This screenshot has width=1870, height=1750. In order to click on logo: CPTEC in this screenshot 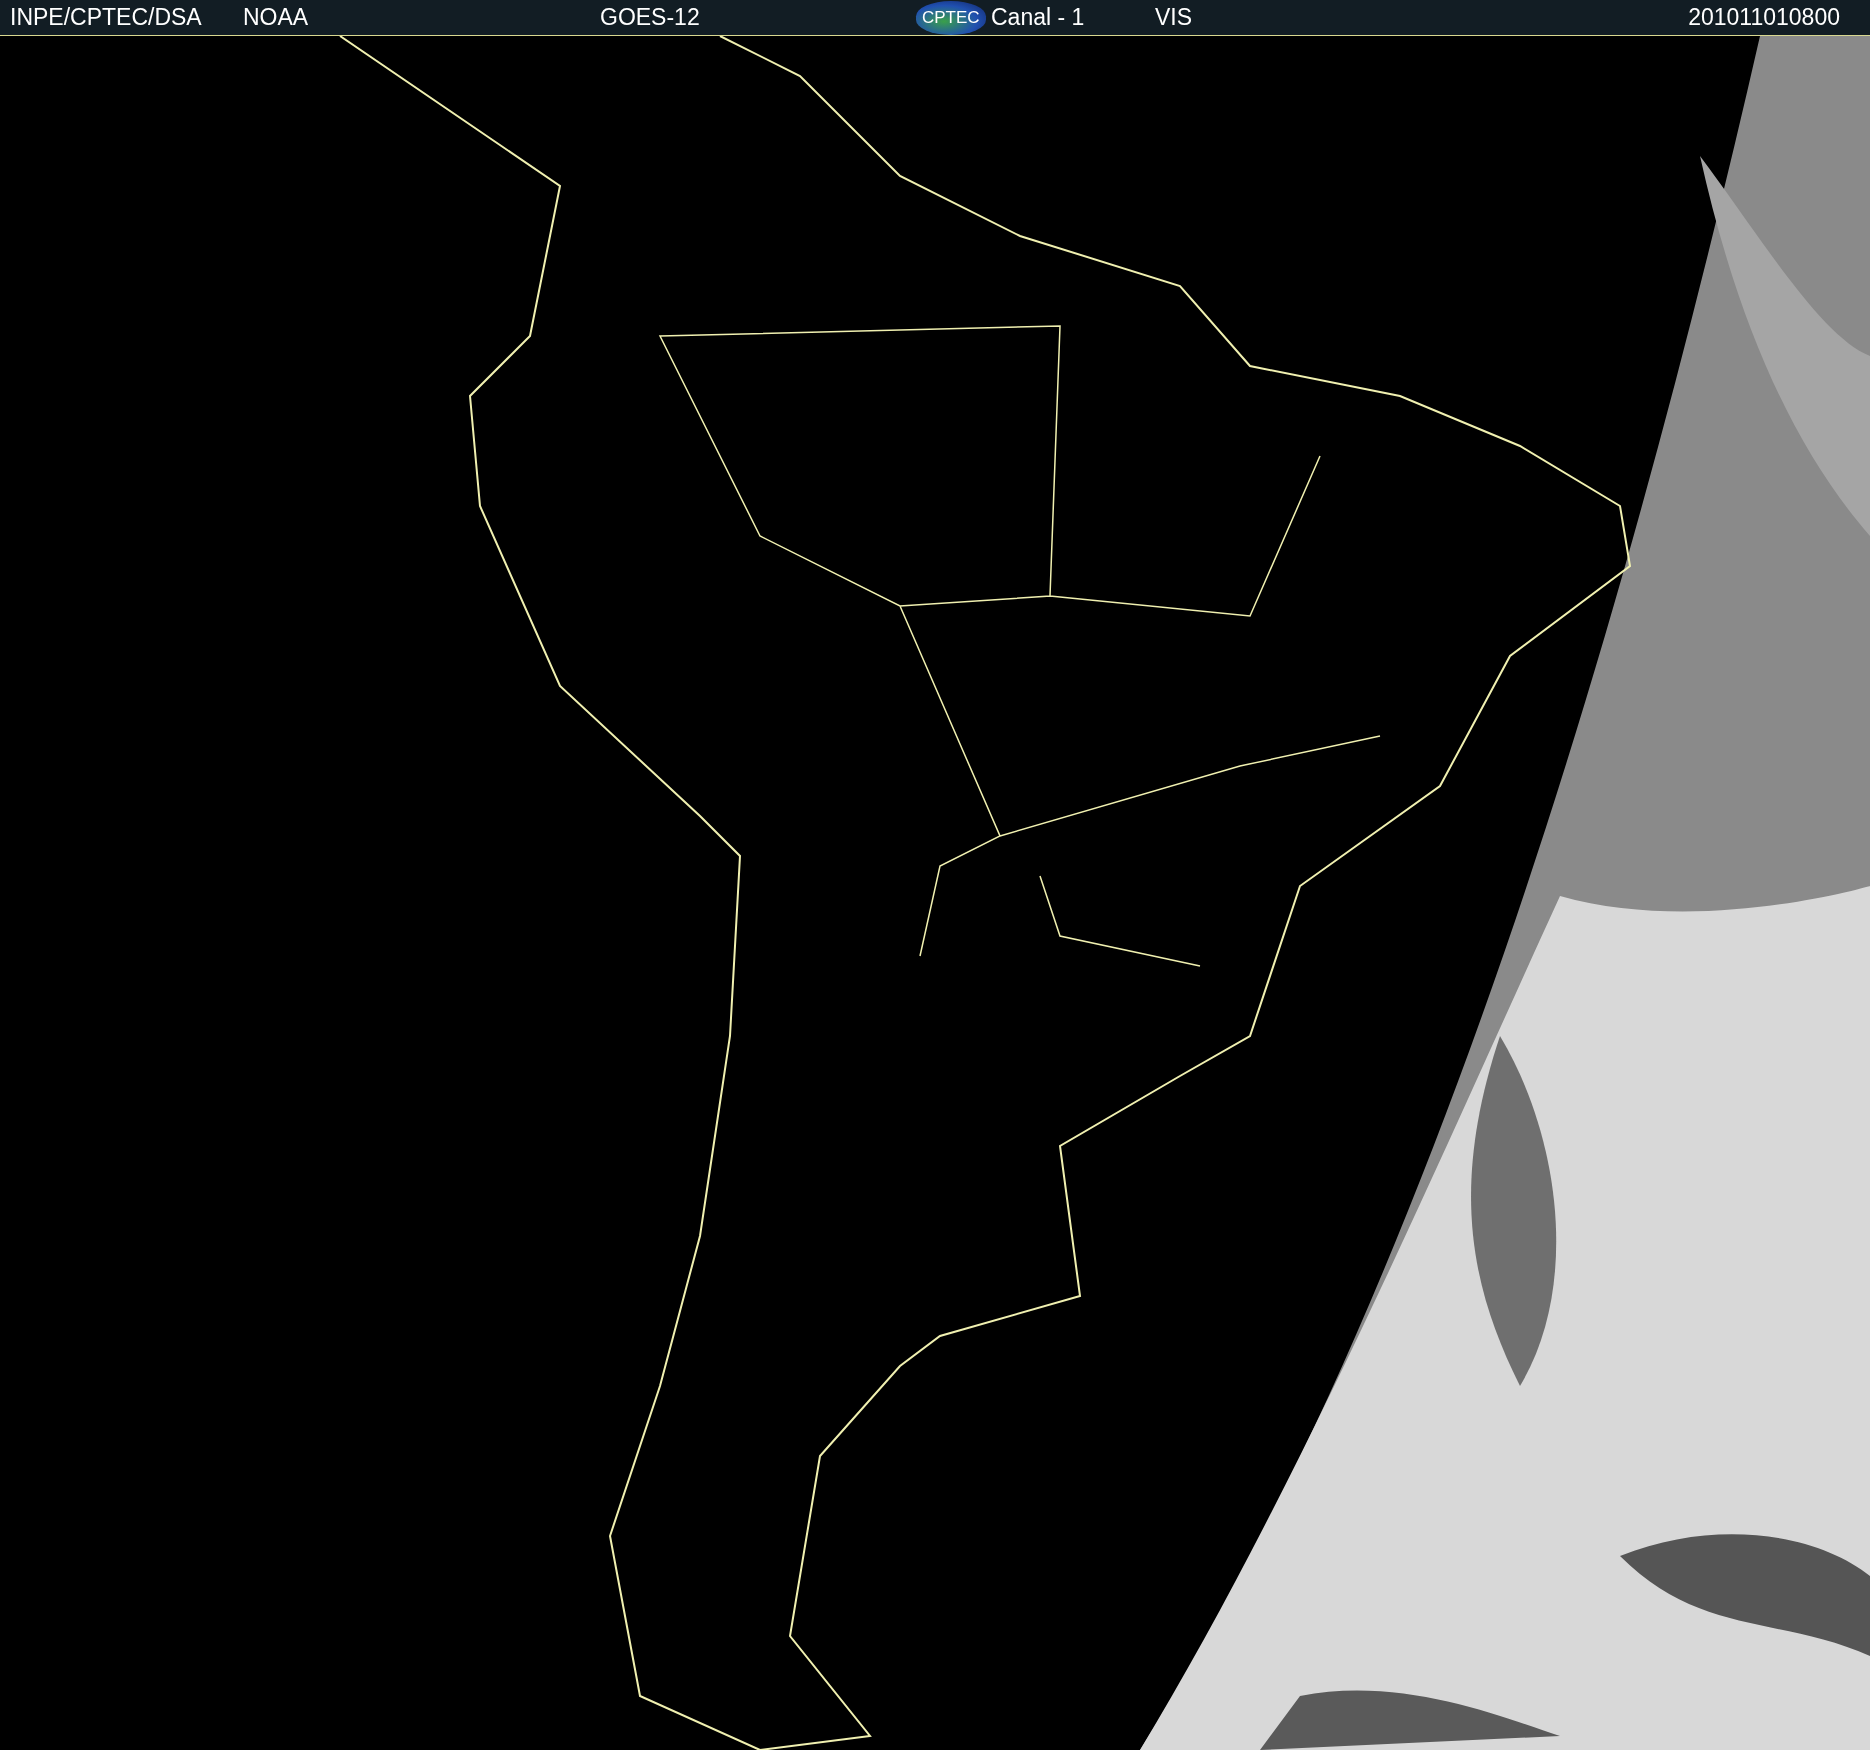, I will do `click(951, 17)`.